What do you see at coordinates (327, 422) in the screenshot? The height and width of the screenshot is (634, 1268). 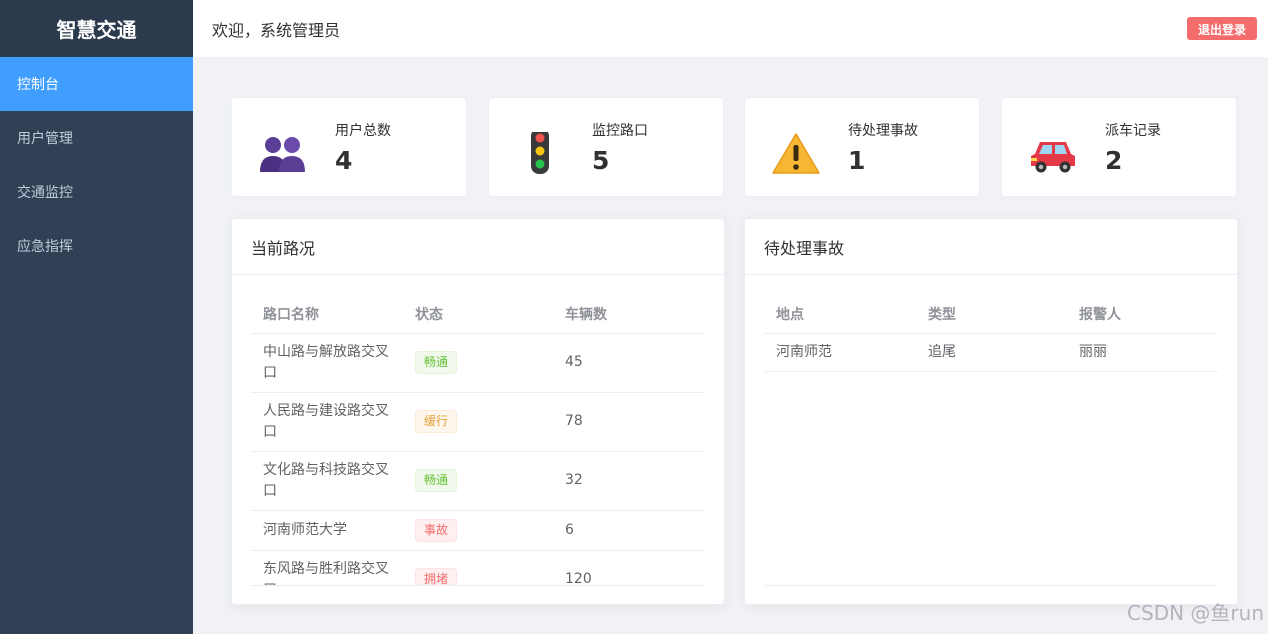 I see `intersection-name: 人民路与建设路交叉口` at bounding box center [327, 422].